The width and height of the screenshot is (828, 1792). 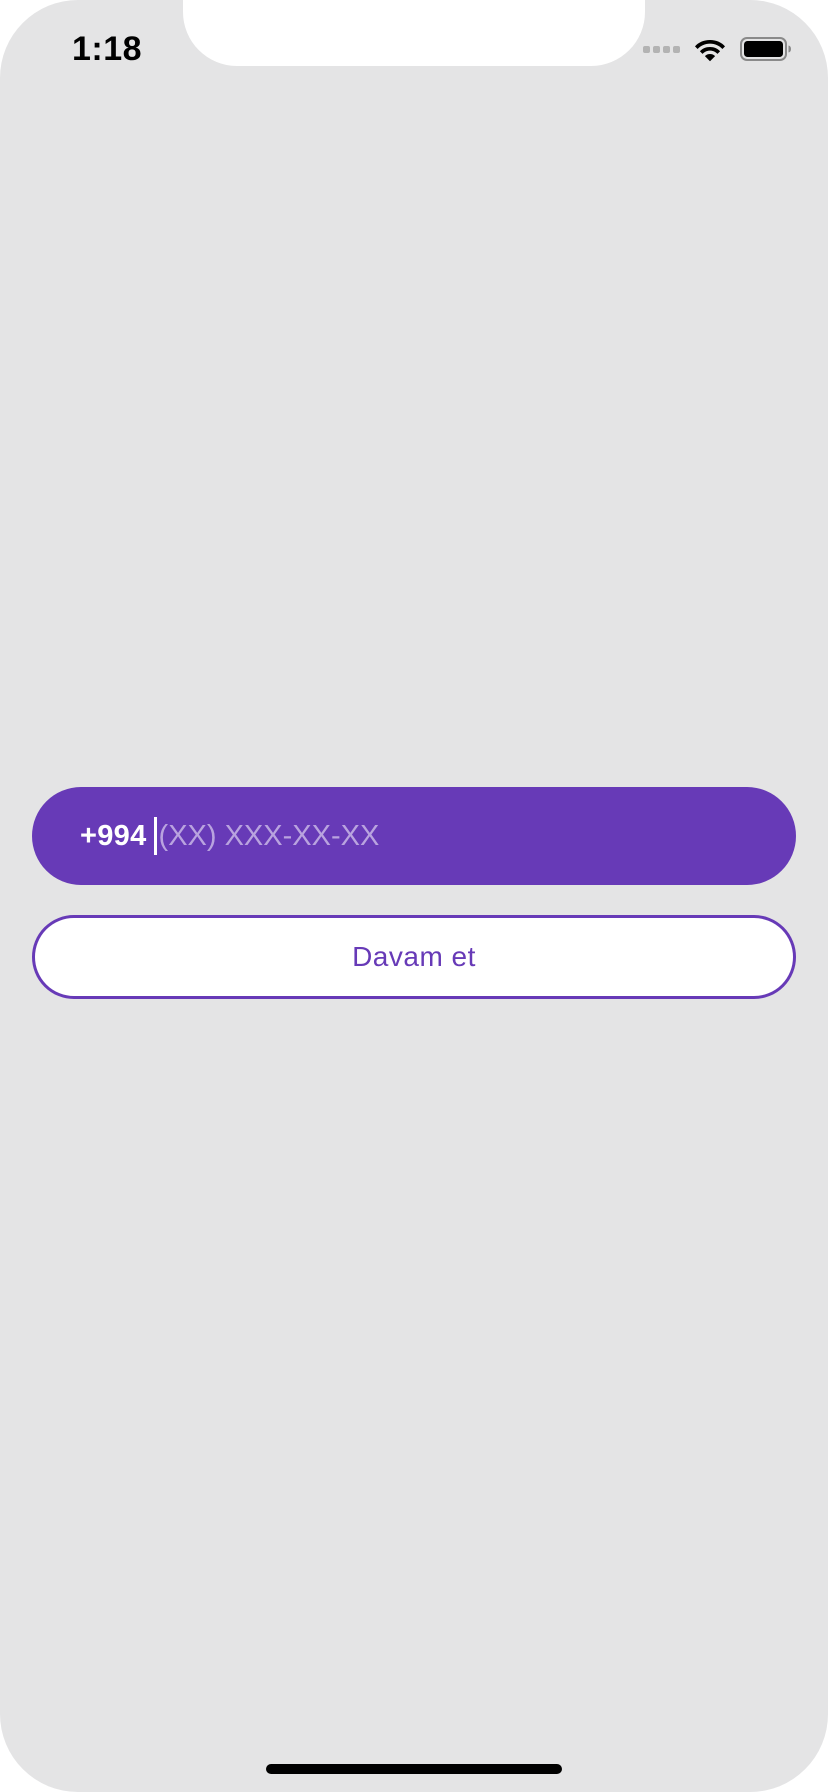 What do you see at coordinates (766, 49) in the screenshot?
I see `battery-icon` at bounding box center [766, 49].